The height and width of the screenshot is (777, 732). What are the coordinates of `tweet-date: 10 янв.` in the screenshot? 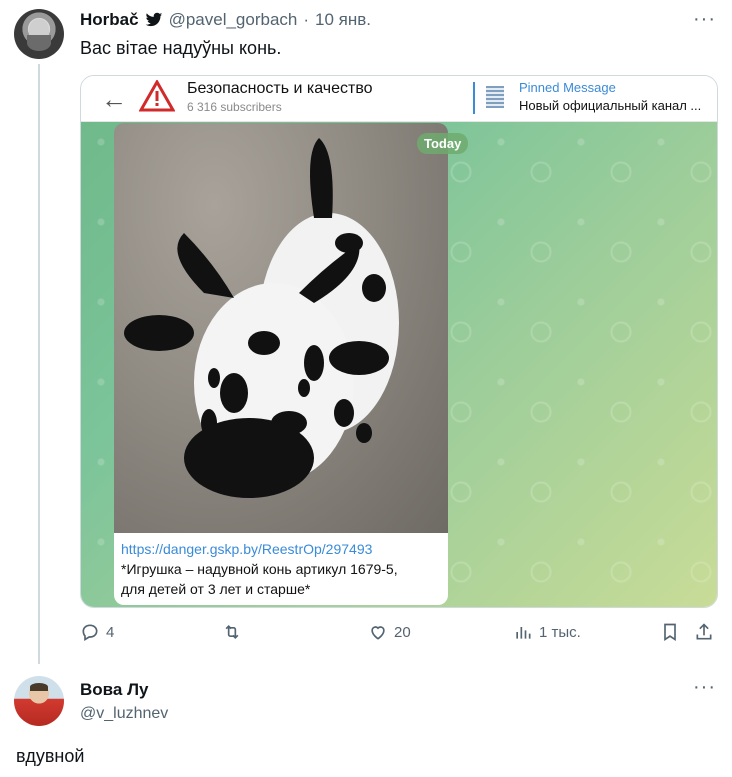 It's located at (343, 20).